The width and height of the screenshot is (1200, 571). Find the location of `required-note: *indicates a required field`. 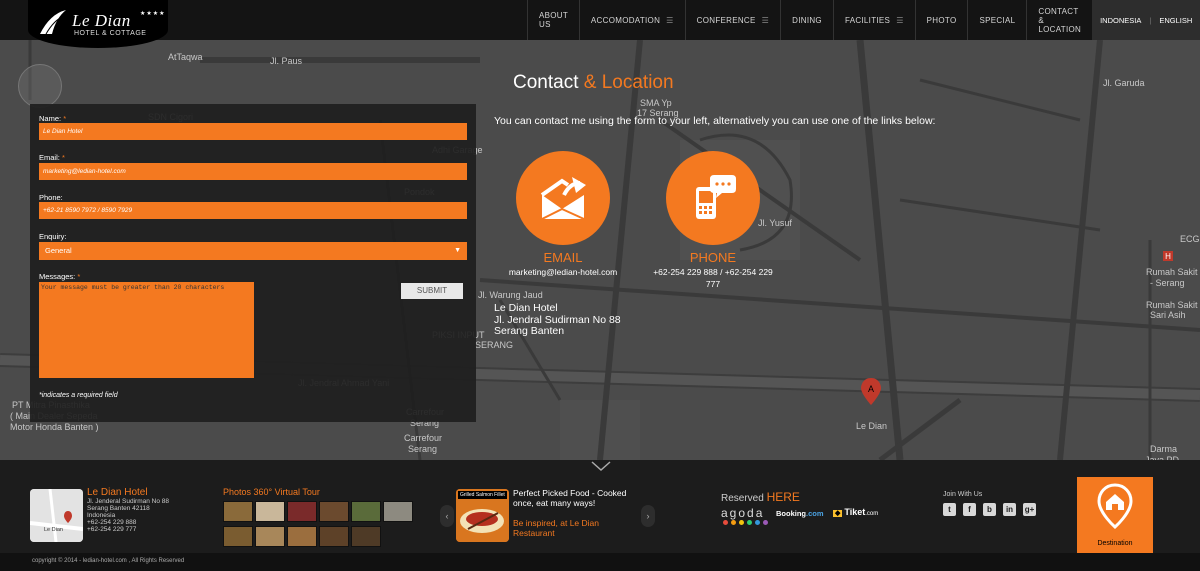

required-note: *indicates a required field is located at coordinates (78, 395).